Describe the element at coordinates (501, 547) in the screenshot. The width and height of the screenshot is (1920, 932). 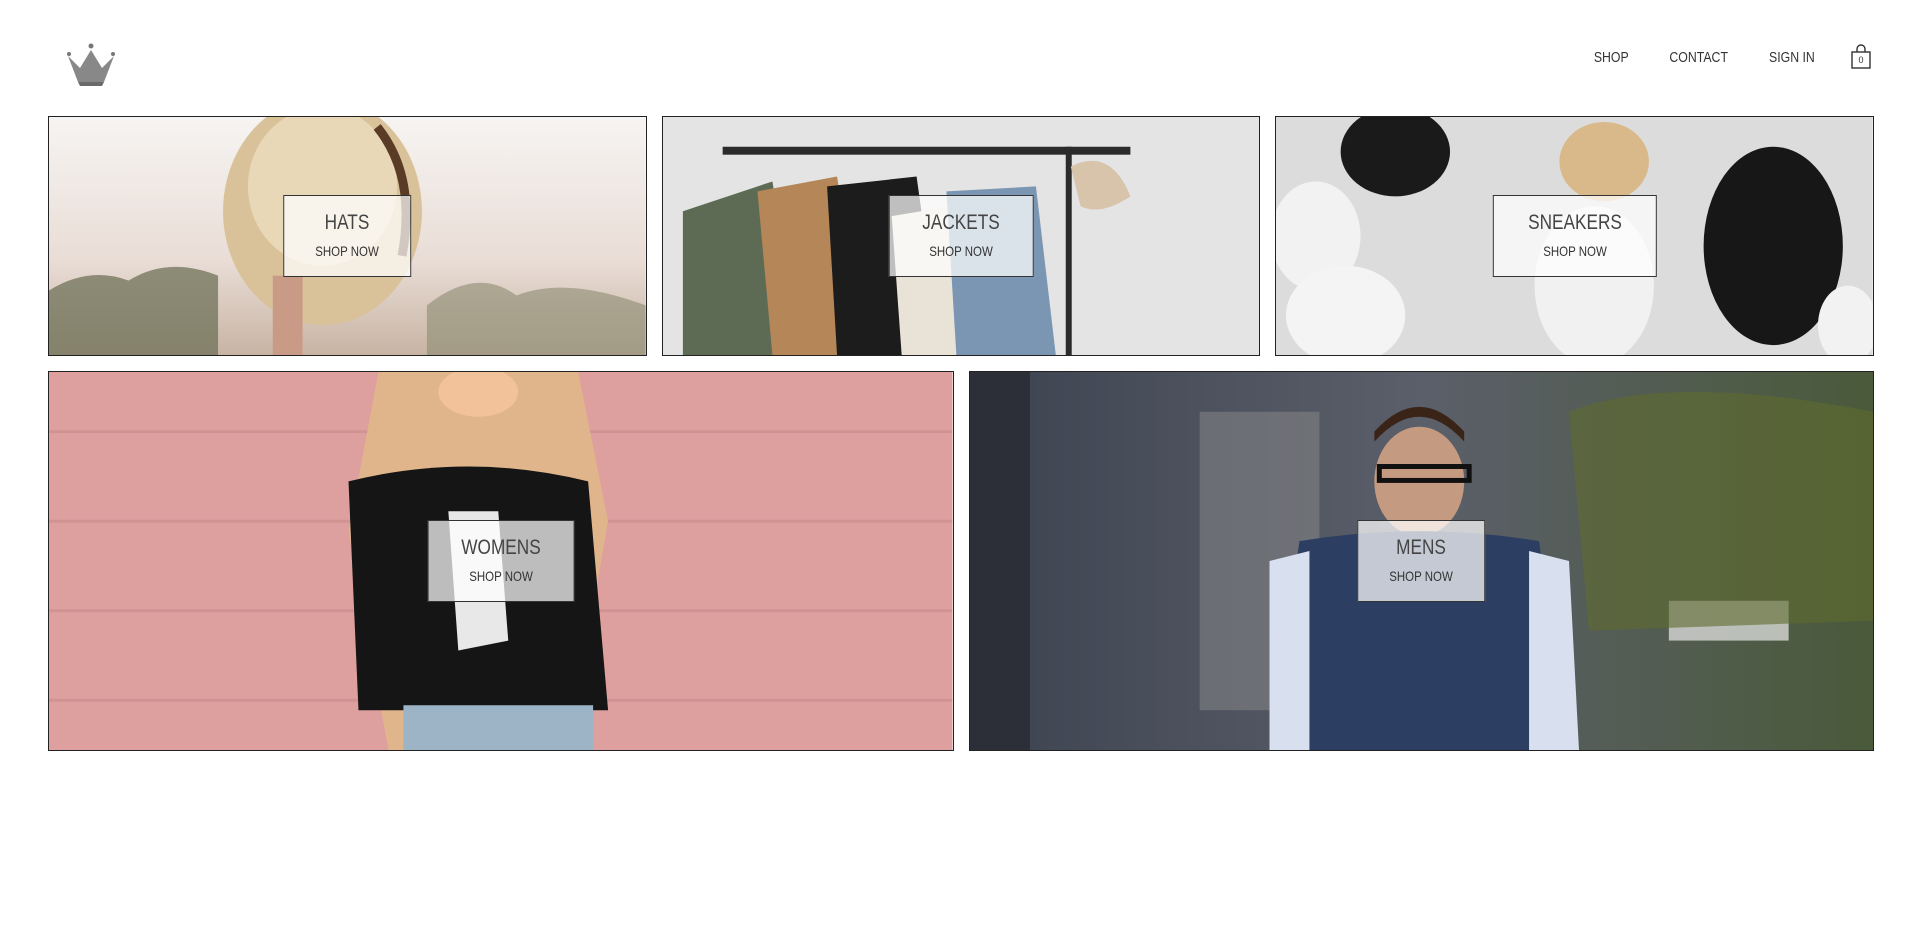
I see `category-title: WOMENS` at that location.